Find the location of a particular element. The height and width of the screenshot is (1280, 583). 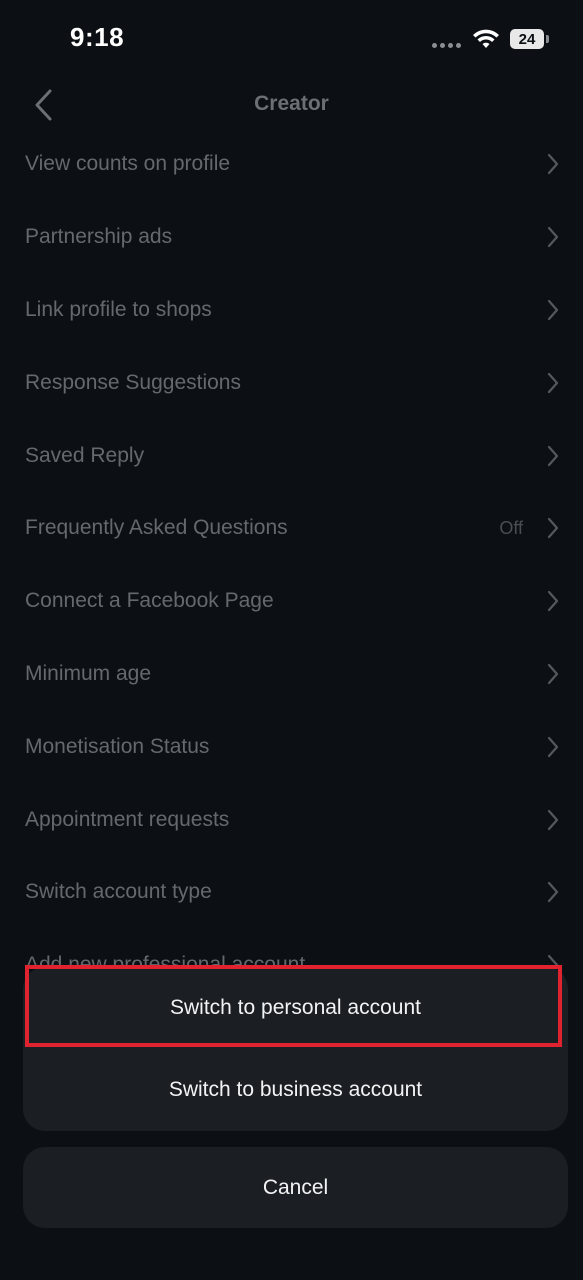

row-label: Frequently Asked Questions is located at coordinates (156, 528).